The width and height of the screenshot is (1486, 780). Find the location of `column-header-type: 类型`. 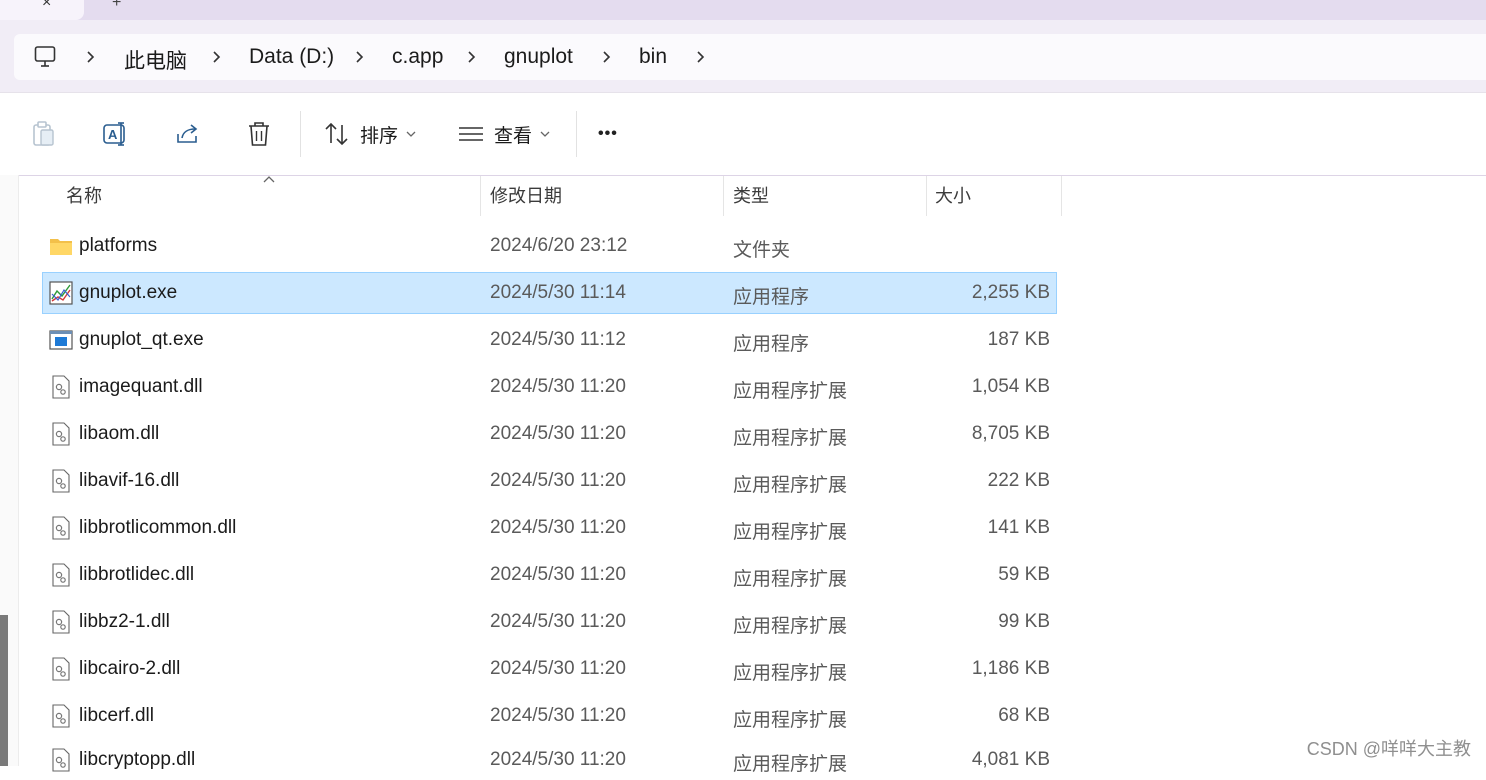

column-header-type: 类型 is located at coordinates (828, 196).